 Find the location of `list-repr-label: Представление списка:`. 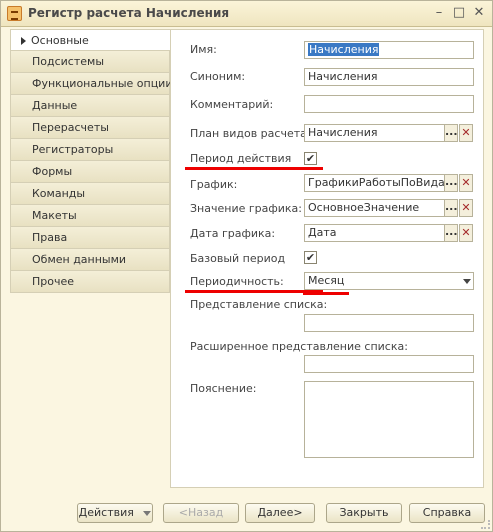

list-repr-label: Представление списка: is located at coordinates (259, 304).